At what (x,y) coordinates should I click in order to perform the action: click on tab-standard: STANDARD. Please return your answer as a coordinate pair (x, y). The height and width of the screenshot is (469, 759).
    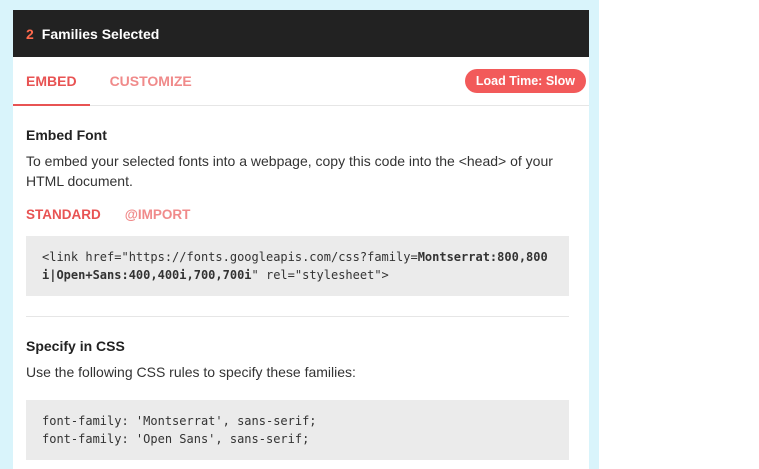
    Looking at the image, I should click on (63, 214).